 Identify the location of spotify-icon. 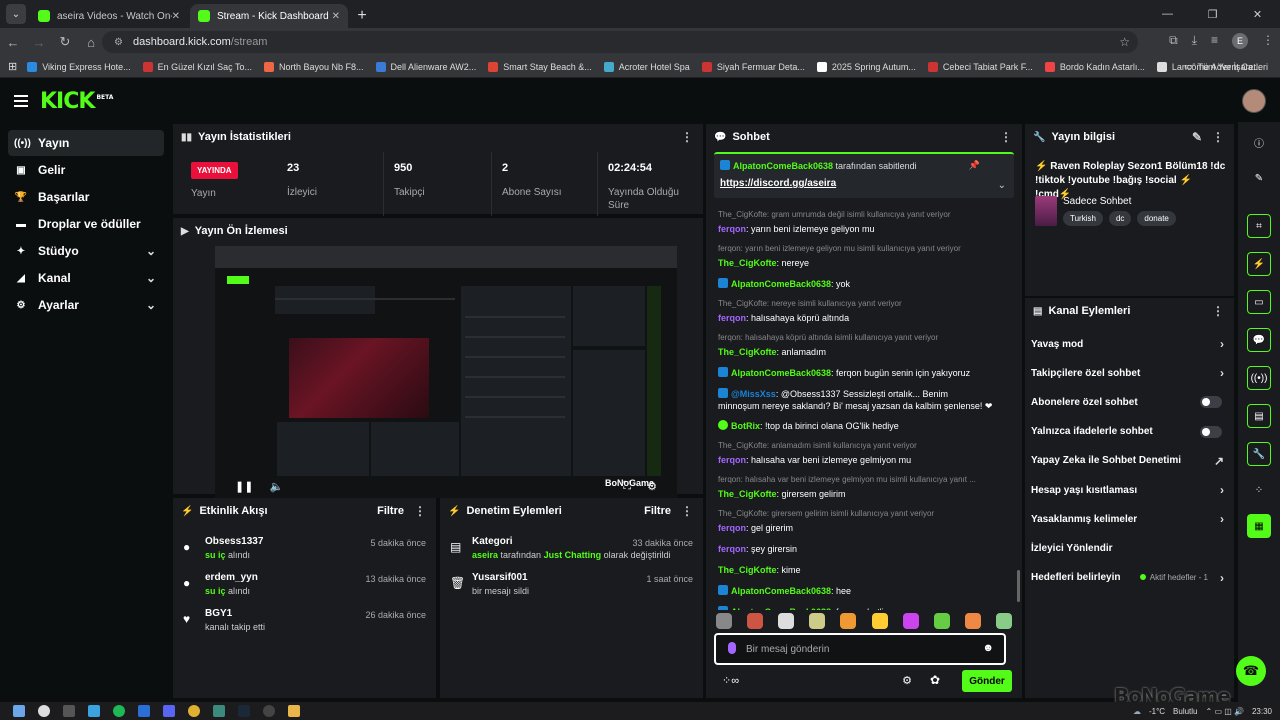
(119, 711).